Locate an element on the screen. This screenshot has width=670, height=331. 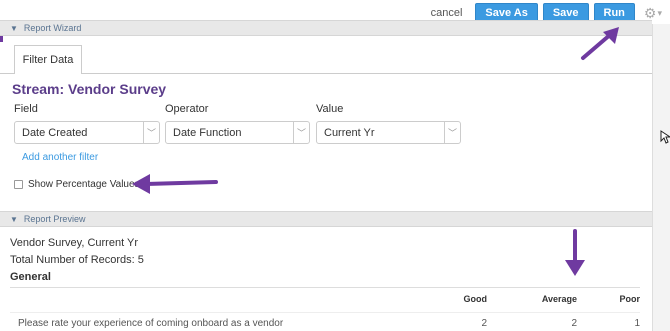
tab-divider is located at coordinates (326, 73).